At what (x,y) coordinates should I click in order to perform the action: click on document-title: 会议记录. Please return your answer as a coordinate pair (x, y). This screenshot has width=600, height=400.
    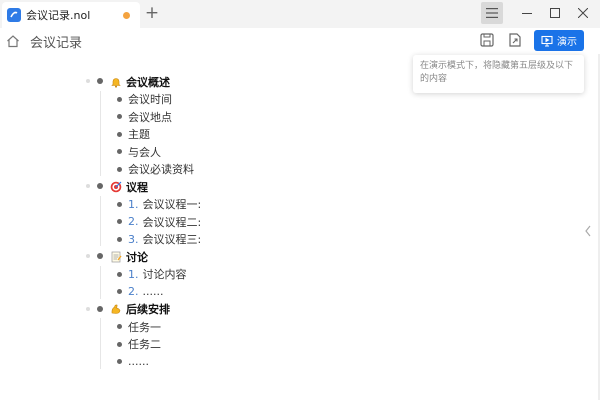
    Looking at the image, I should click on (56, 41).